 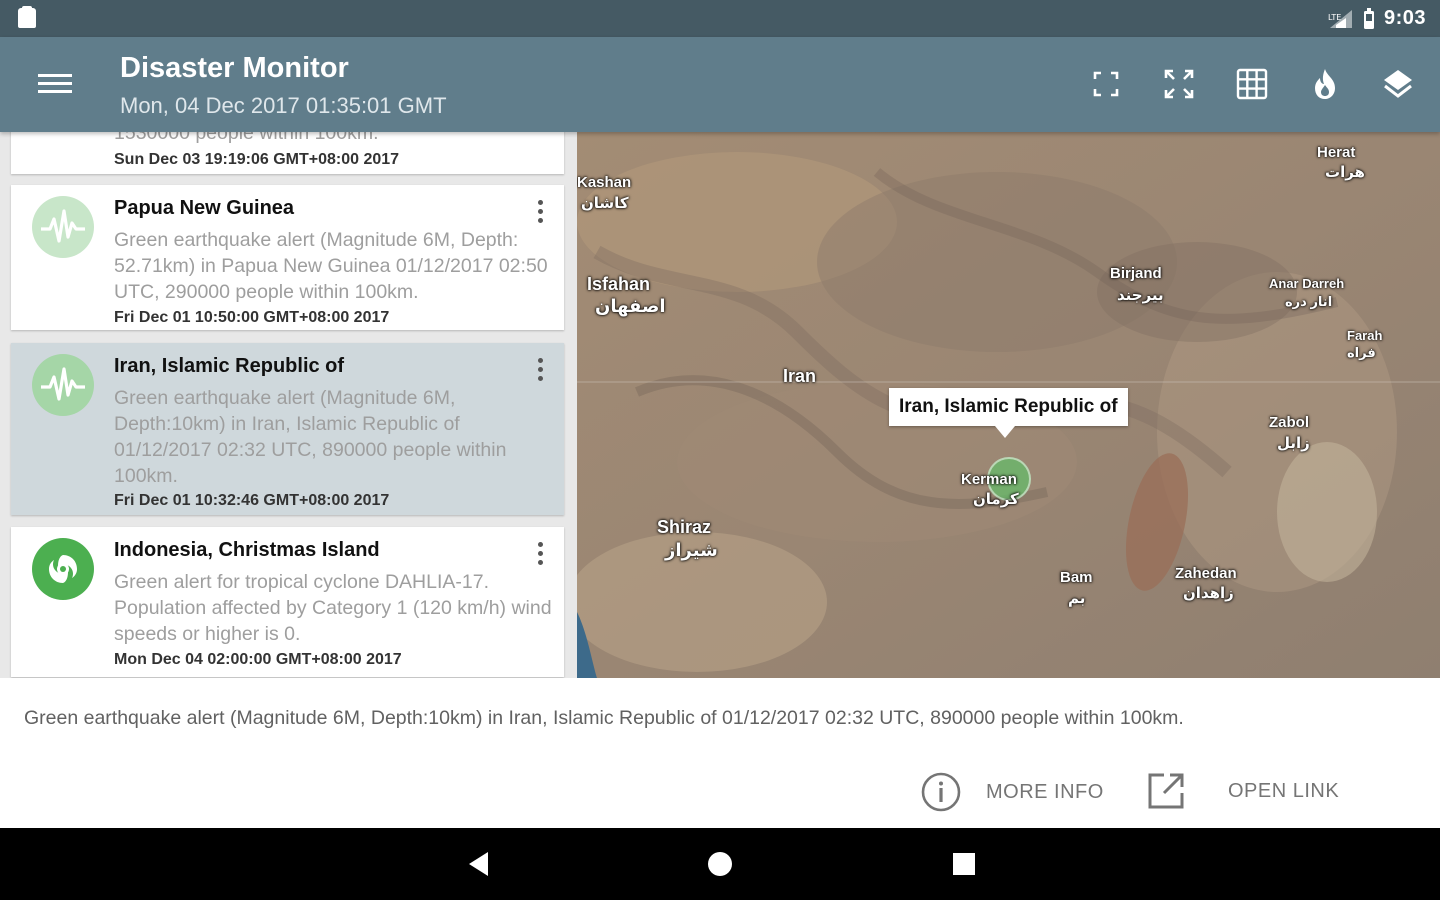 I want to click on status-time: 9:03, so click(x=1404, y=18).